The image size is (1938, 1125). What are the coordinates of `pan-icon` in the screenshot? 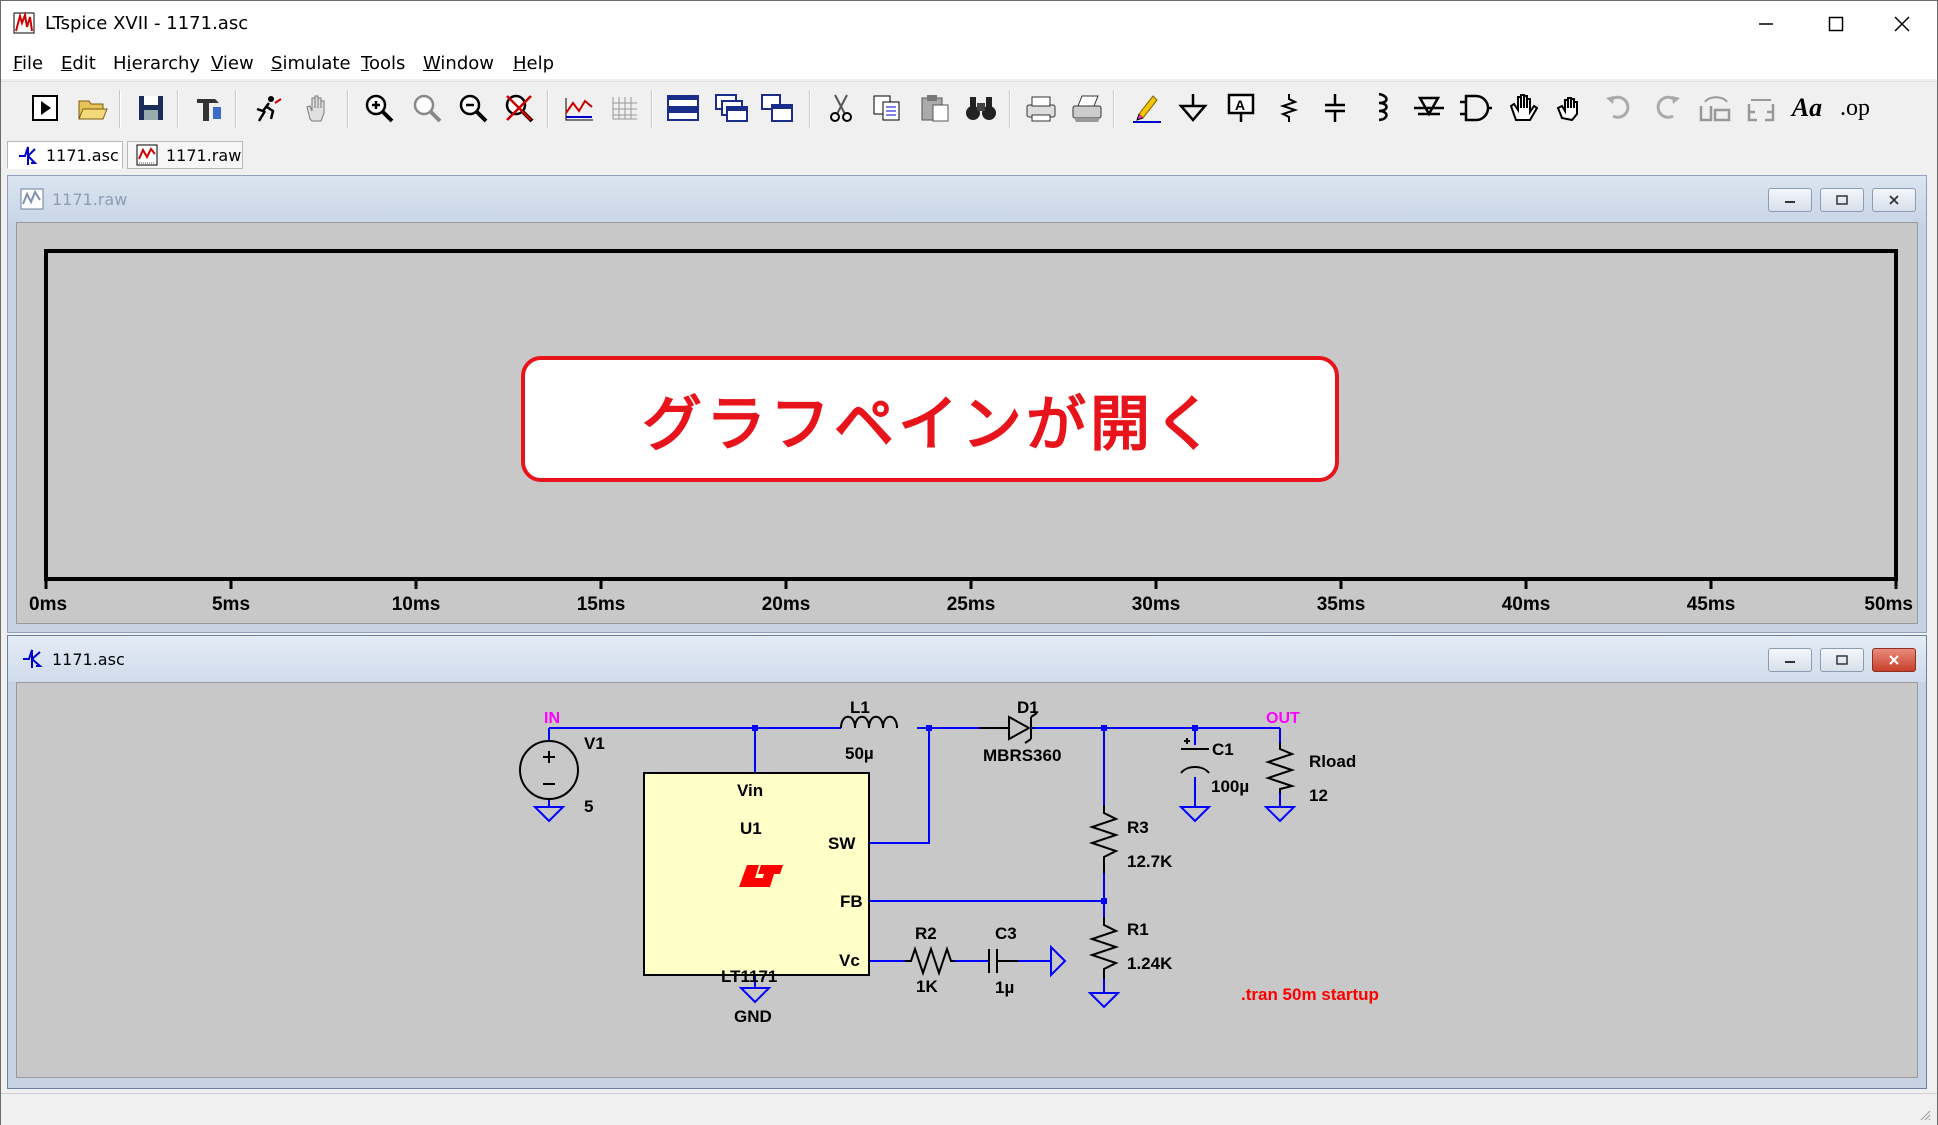 It's located at (315, 108).